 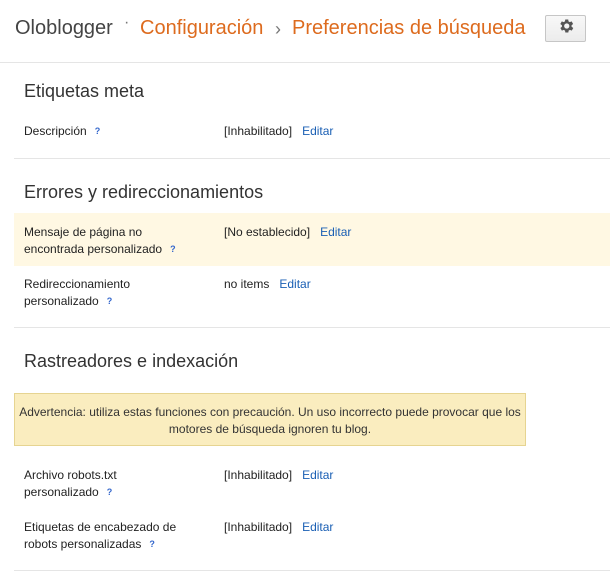 What do you see at coordinates (267, 284) in the screenshot?
I see `setting-value-redirects: no items Editar` at bounding box center [267, 284].